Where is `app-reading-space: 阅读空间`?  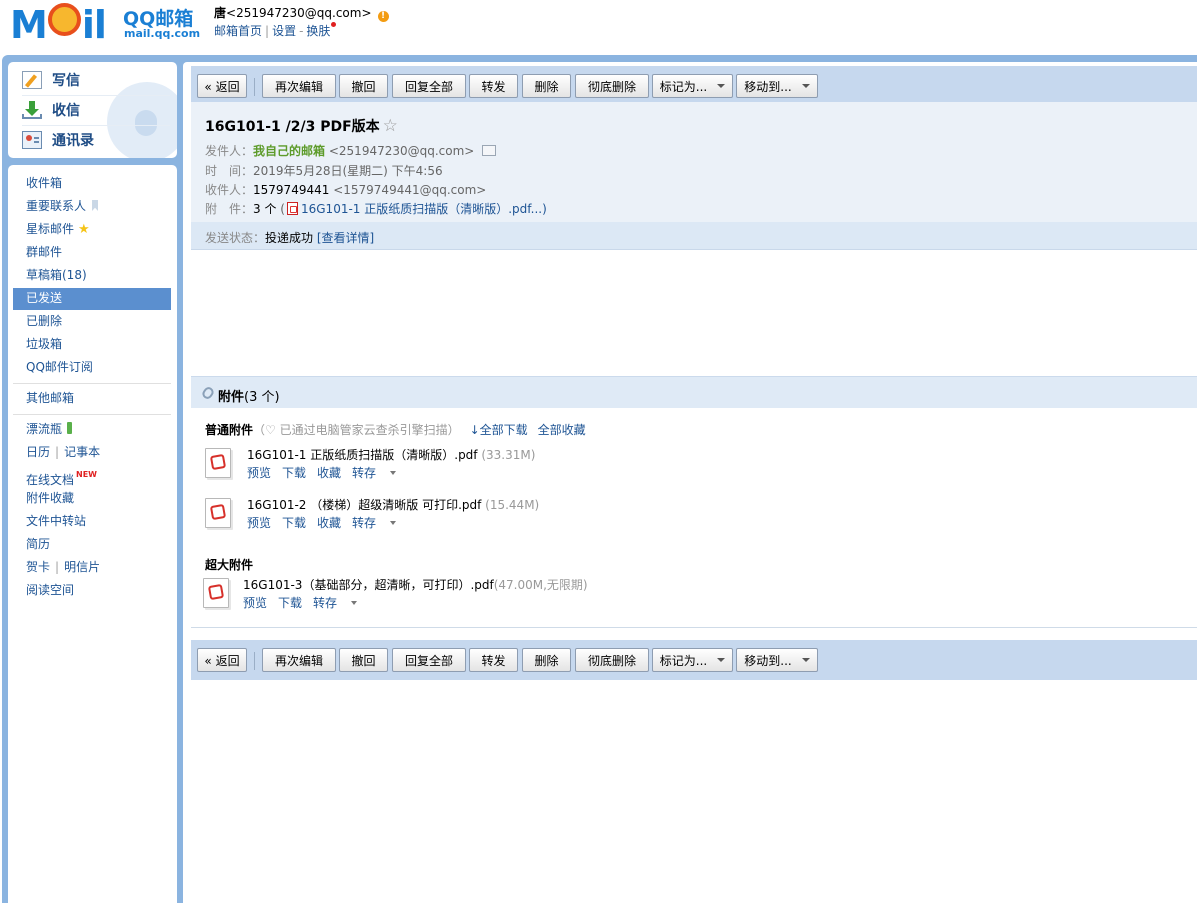
app-reading-space: 阅读空间 is located at coordinates (50, 590).